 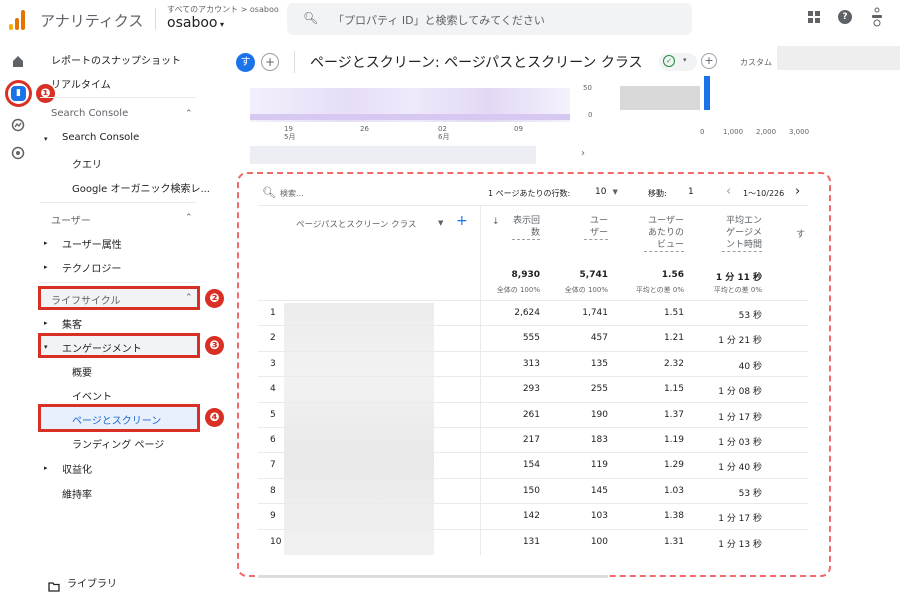 I want to click on cell-views-per-user: 2.32, so click(x=673, y=363).